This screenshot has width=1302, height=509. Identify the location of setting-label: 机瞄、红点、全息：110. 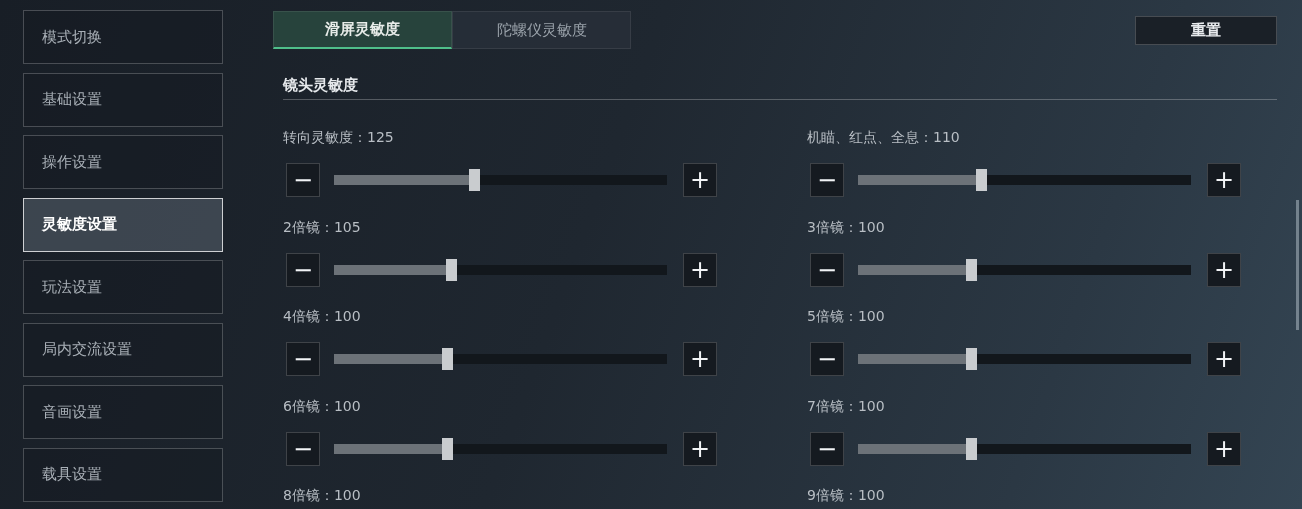
(884, 137).